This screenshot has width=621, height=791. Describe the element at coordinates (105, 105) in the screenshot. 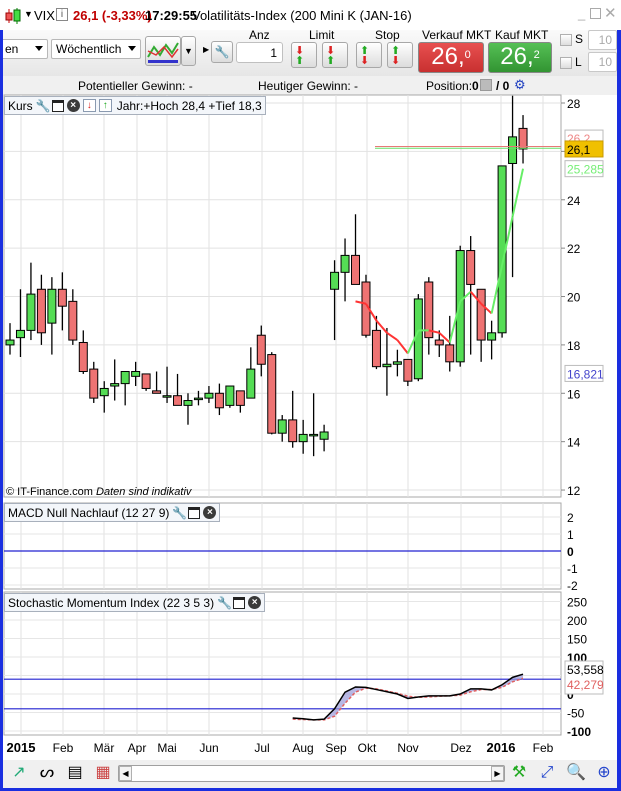

I see `arrow-up-icon: ↑` at that location.